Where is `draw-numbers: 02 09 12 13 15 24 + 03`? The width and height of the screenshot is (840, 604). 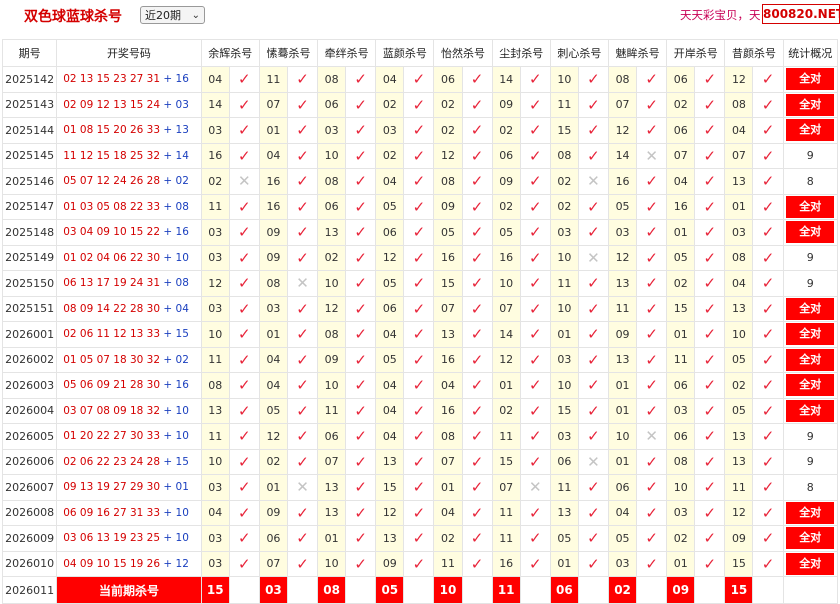 draw-numbers: 02 09 12 13 15 24 + 03 is located at coordinates (129, 104).